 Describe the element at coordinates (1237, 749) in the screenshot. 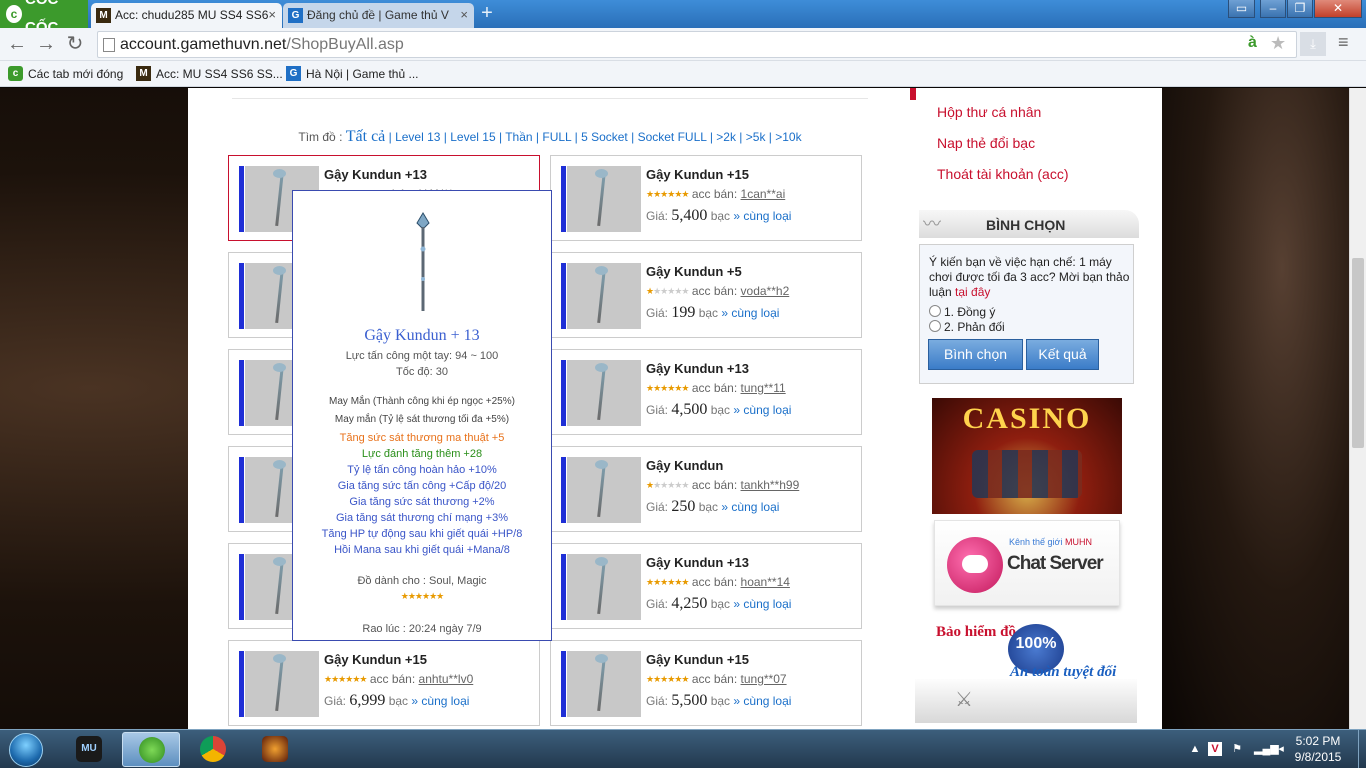

I see `action-center-icon: ⚑` at that location.